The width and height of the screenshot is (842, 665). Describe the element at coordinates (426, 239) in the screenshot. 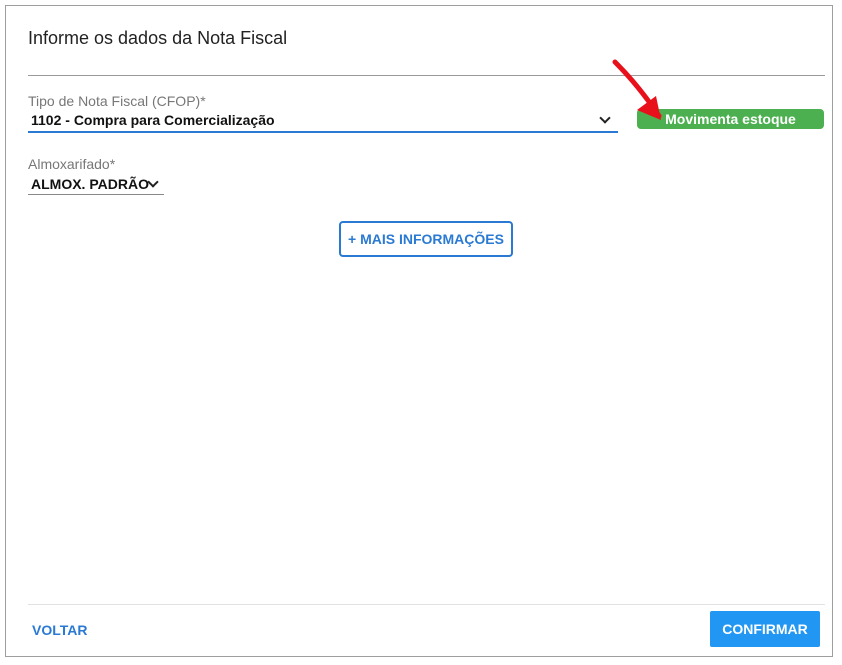

I see `more-info-button: + MAIS INFORMAÇÕES` at that location.